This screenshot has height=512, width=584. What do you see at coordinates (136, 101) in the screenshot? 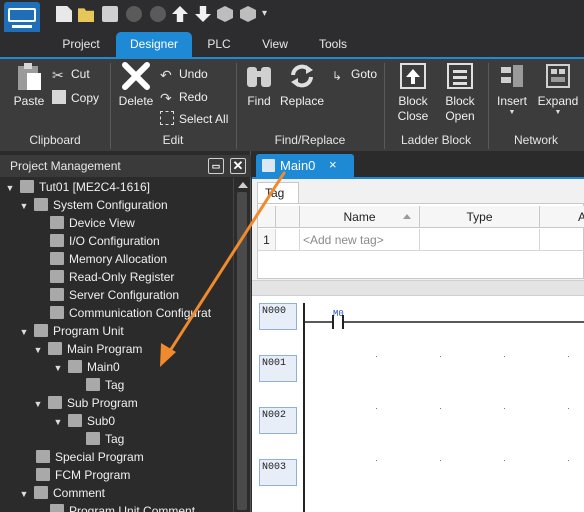
I see `delete-label: Delete` at bounding box center [136, 101].